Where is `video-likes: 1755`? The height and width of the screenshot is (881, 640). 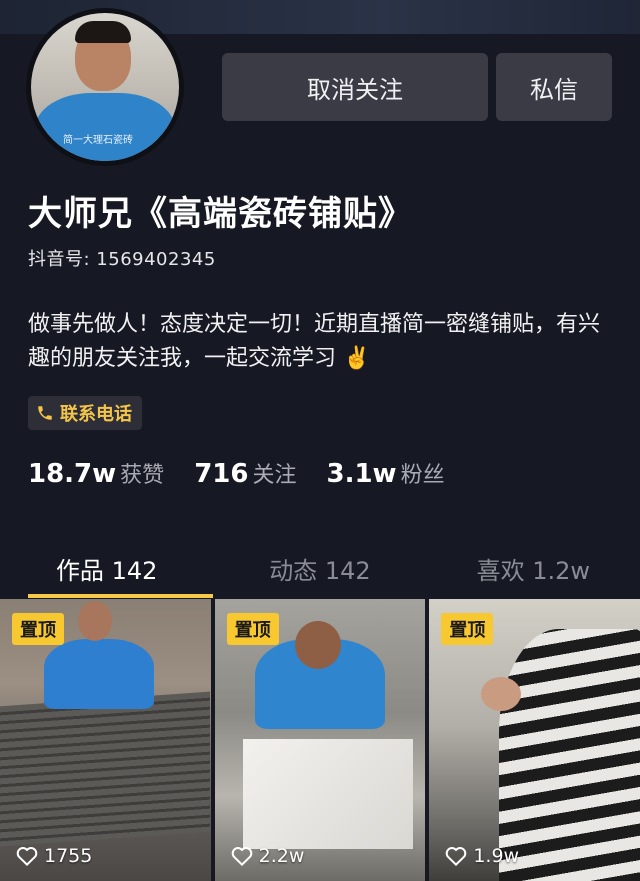 video-likes: 1755 is located at coordinates (54, 856).